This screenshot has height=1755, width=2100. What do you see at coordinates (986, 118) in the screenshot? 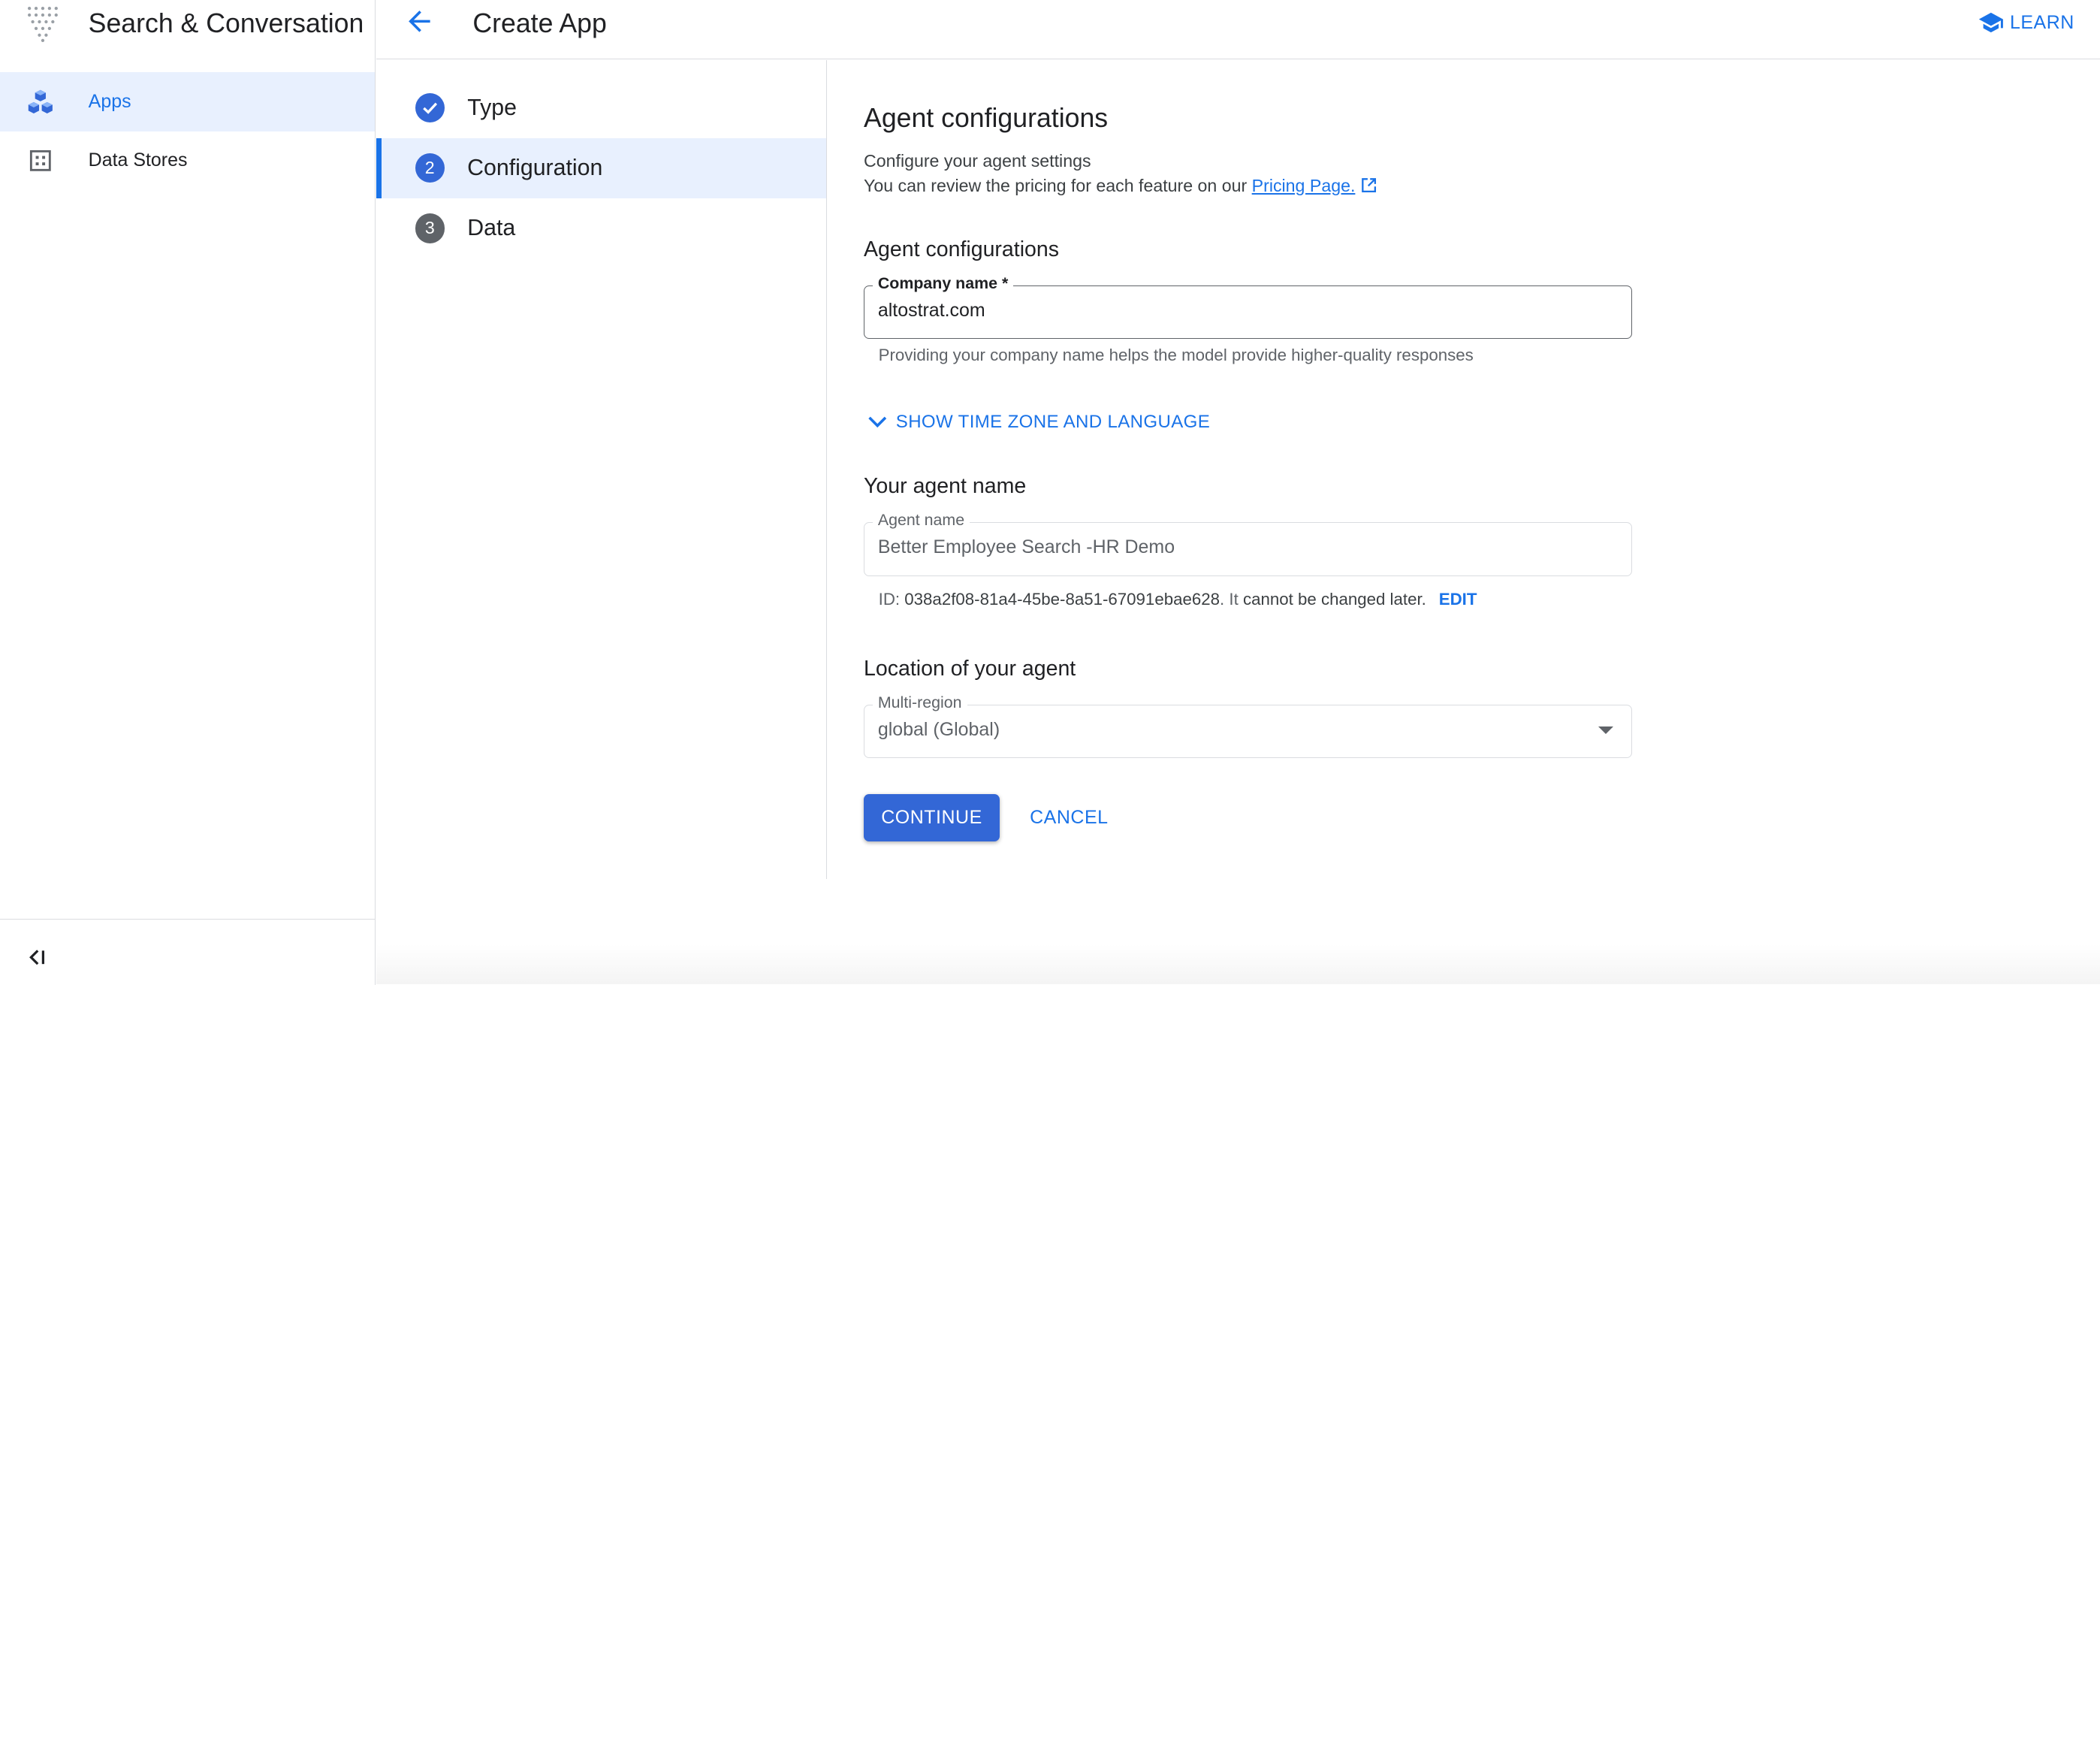
I see `form-heading: Agent configurations` at bounding box center [986, 118].